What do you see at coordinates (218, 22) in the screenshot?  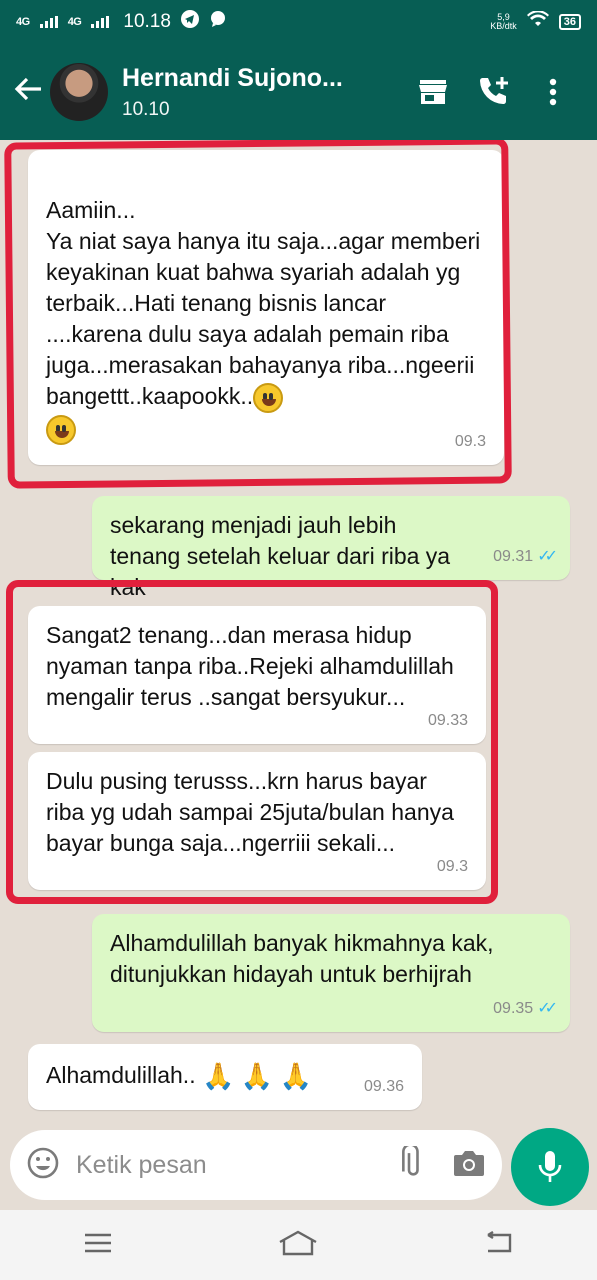 I see `chat-notification-icon` at bounding box center [218, 22].